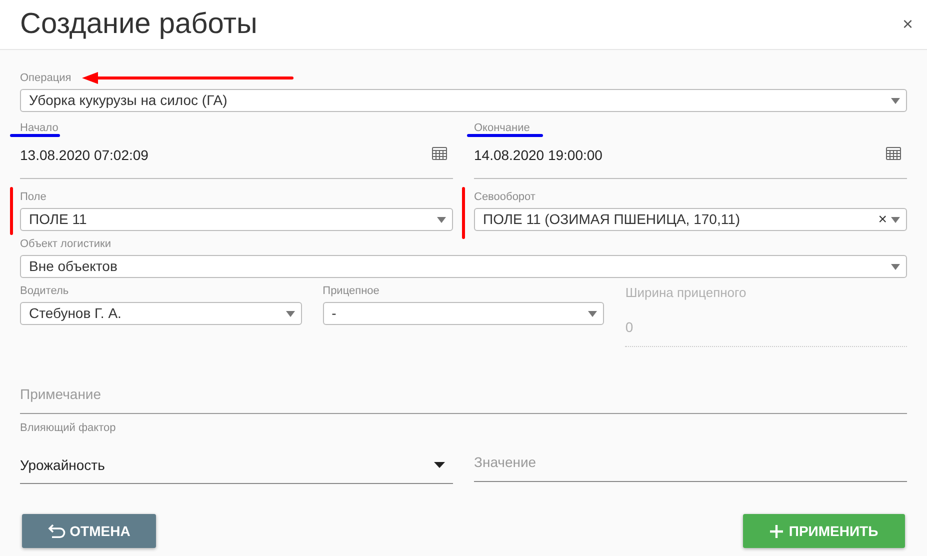 Image resolution: width=927 pixels, height=556 pixels. Describe the element at coordinates (161, 313) in the screenshot. I see `select-field: Стебунов Г. А.` at that location.